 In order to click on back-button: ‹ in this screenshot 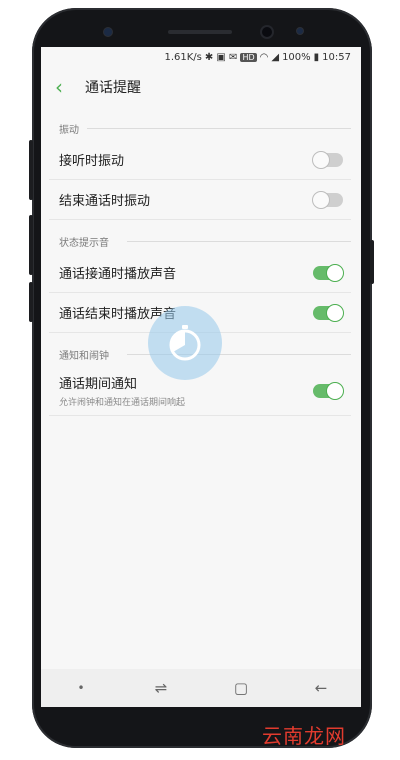, I will do `click(67, 87)`.